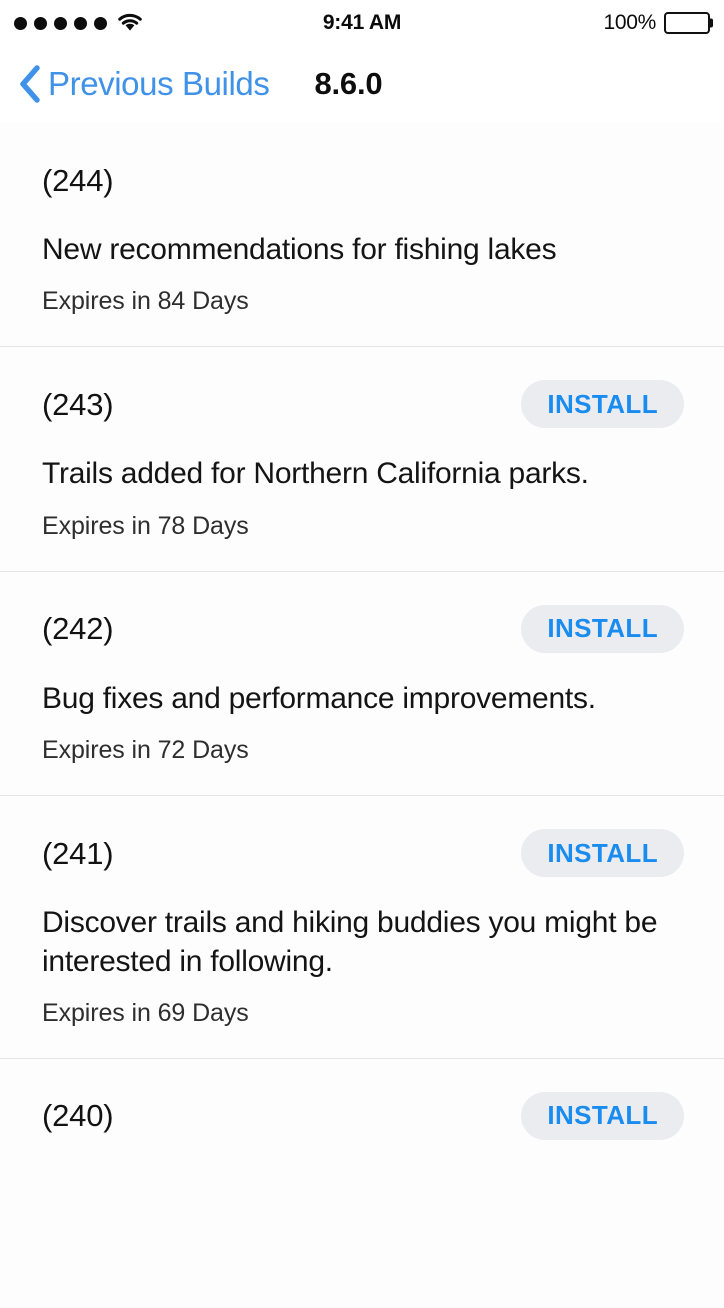  Describe the element at coordinates (629, 22) in the screenshot. I see `battery-percentage-label: 100%` at that location.